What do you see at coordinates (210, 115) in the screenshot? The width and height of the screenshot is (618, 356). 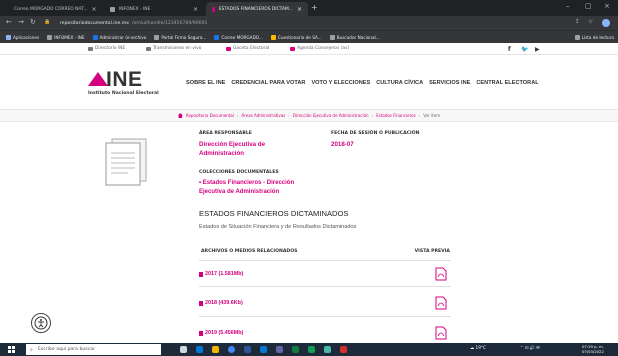 I see `breadcrumb-repositorio: Repositorio Documental` at bounding box center [210, 115].